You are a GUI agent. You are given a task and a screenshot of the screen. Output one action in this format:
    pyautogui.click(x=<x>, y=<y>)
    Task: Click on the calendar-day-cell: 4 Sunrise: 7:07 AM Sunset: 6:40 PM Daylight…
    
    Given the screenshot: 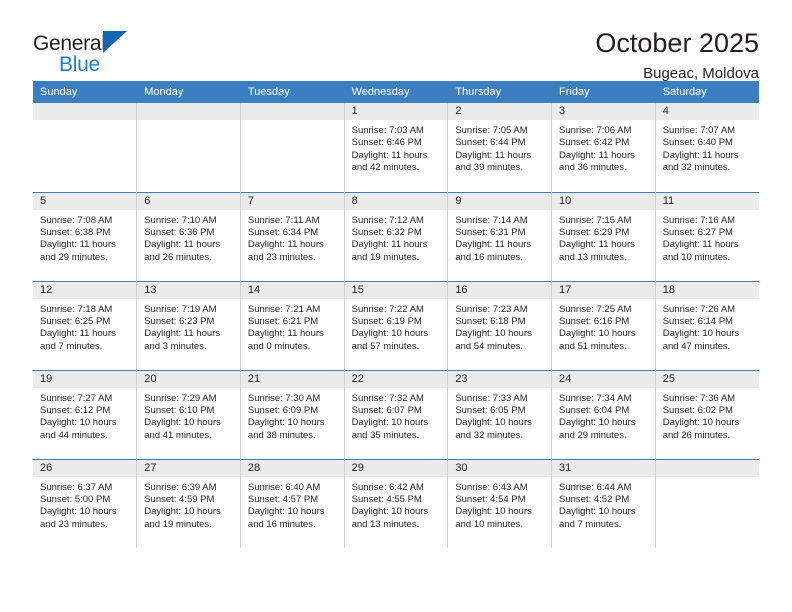 What is the action you would take?
    pyautogui.click(x=706, y=147)
    